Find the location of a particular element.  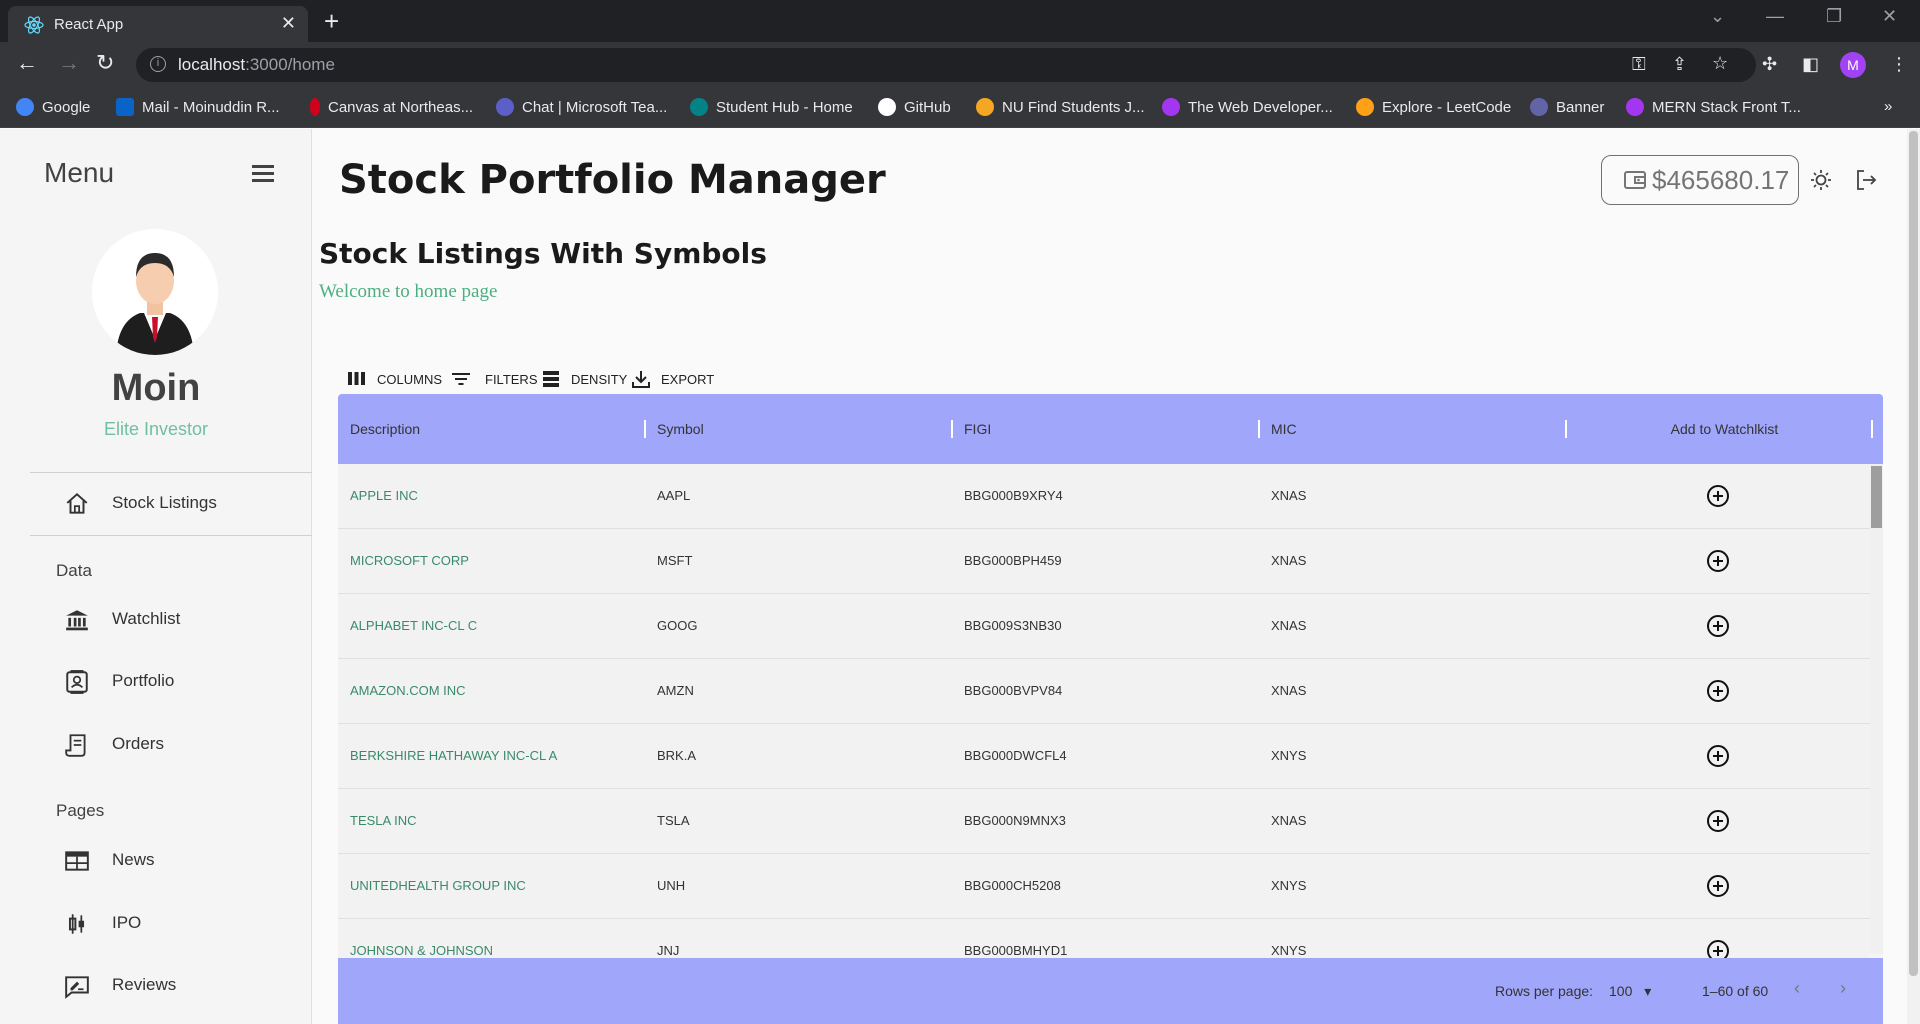

bookmark-star-icon: ☆ is located at coordinates (1720, 63).